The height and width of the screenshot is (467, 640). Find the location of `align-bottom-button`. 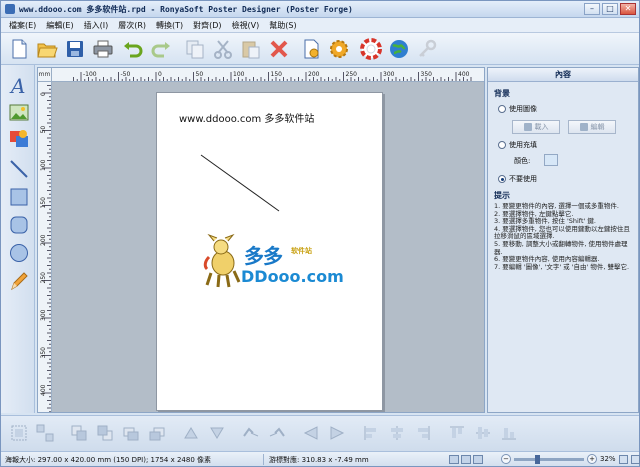

align-bottom-button is located at coordinates (457, 433).